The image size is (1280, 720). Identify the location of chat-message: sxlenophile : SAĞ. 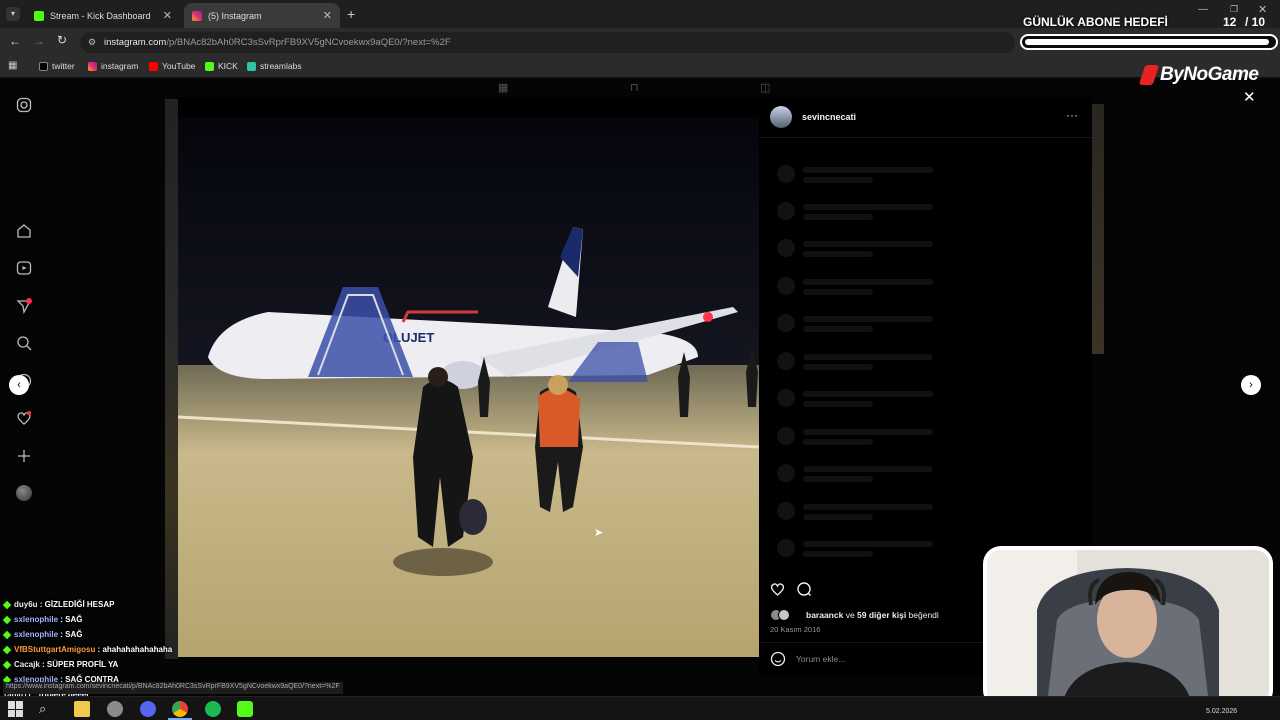
(120, 619).